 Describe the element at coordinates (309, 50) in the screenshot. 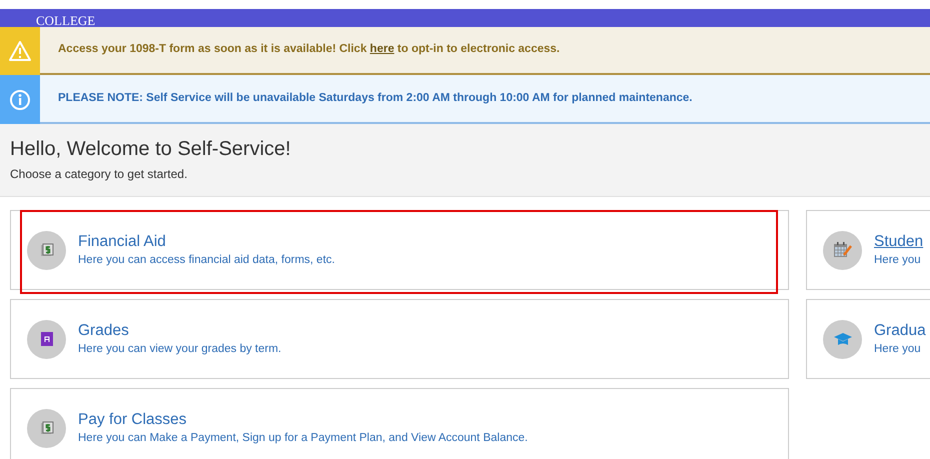

I see `alert-message: Access your 1098-T form as soon as it is available! Click here to opt-in to electronic access.` at that location.